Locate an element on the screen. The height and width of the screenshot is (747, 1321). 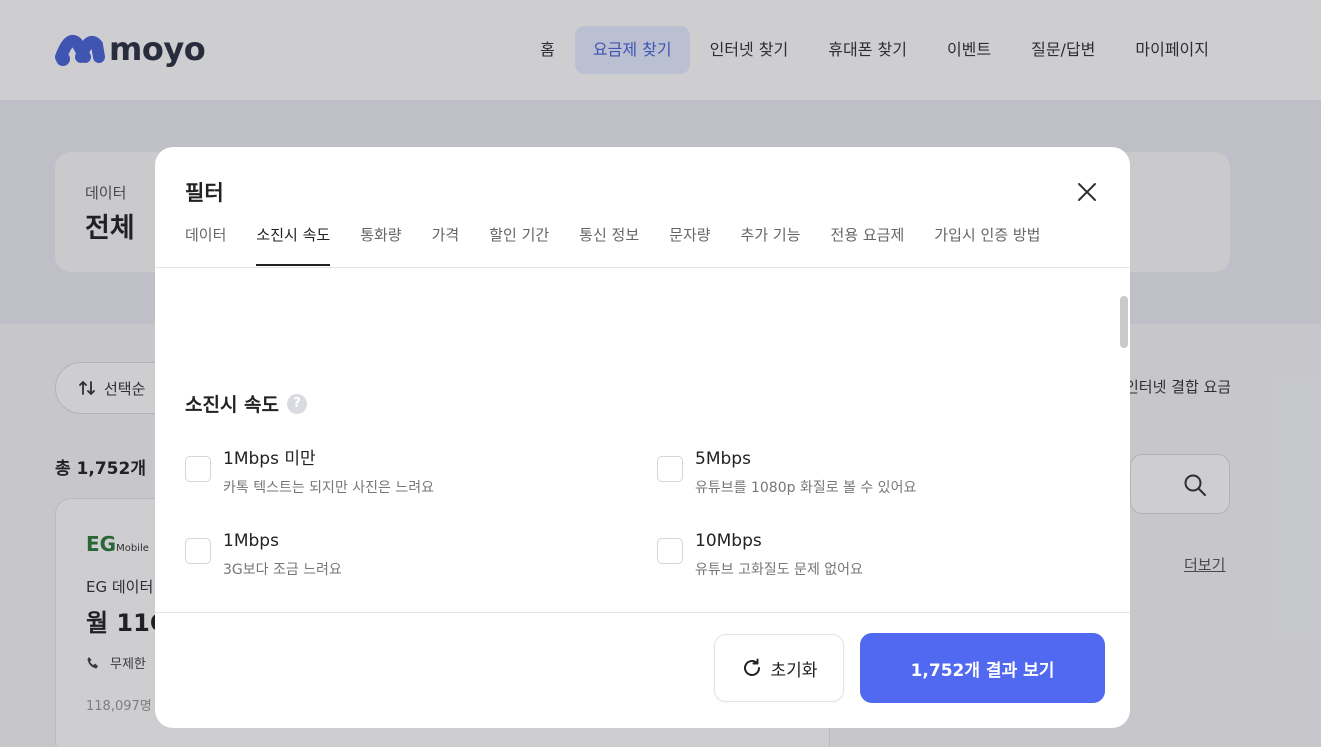
option-desc: 카톡 텍스트는 되지만 사진은 느려요 is located at coordinates (328, 488).